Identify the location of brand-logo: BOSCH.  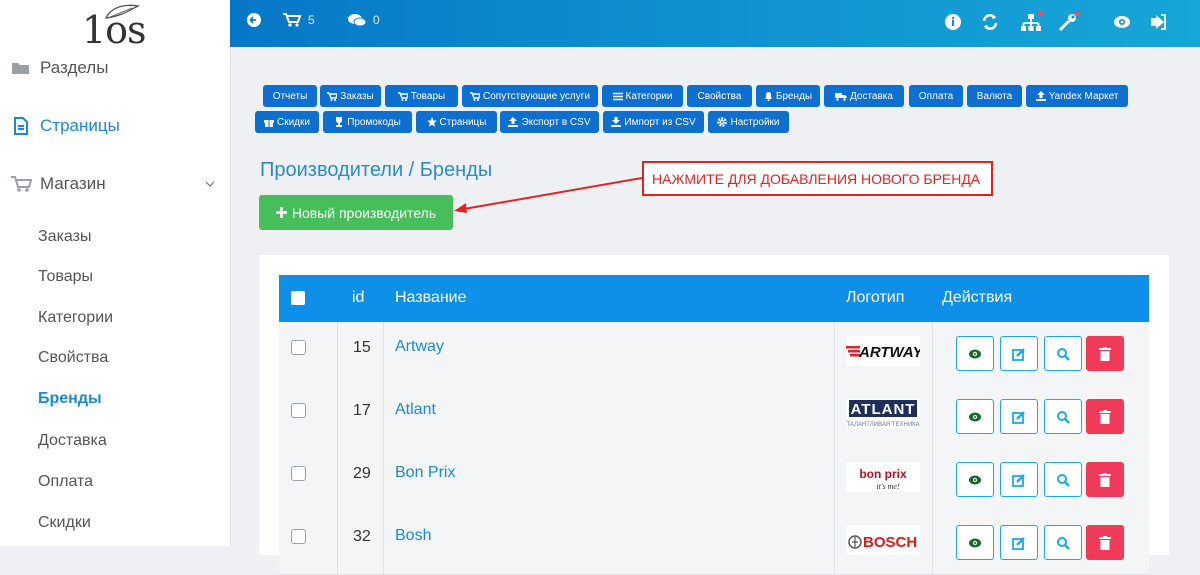
(883, 540).